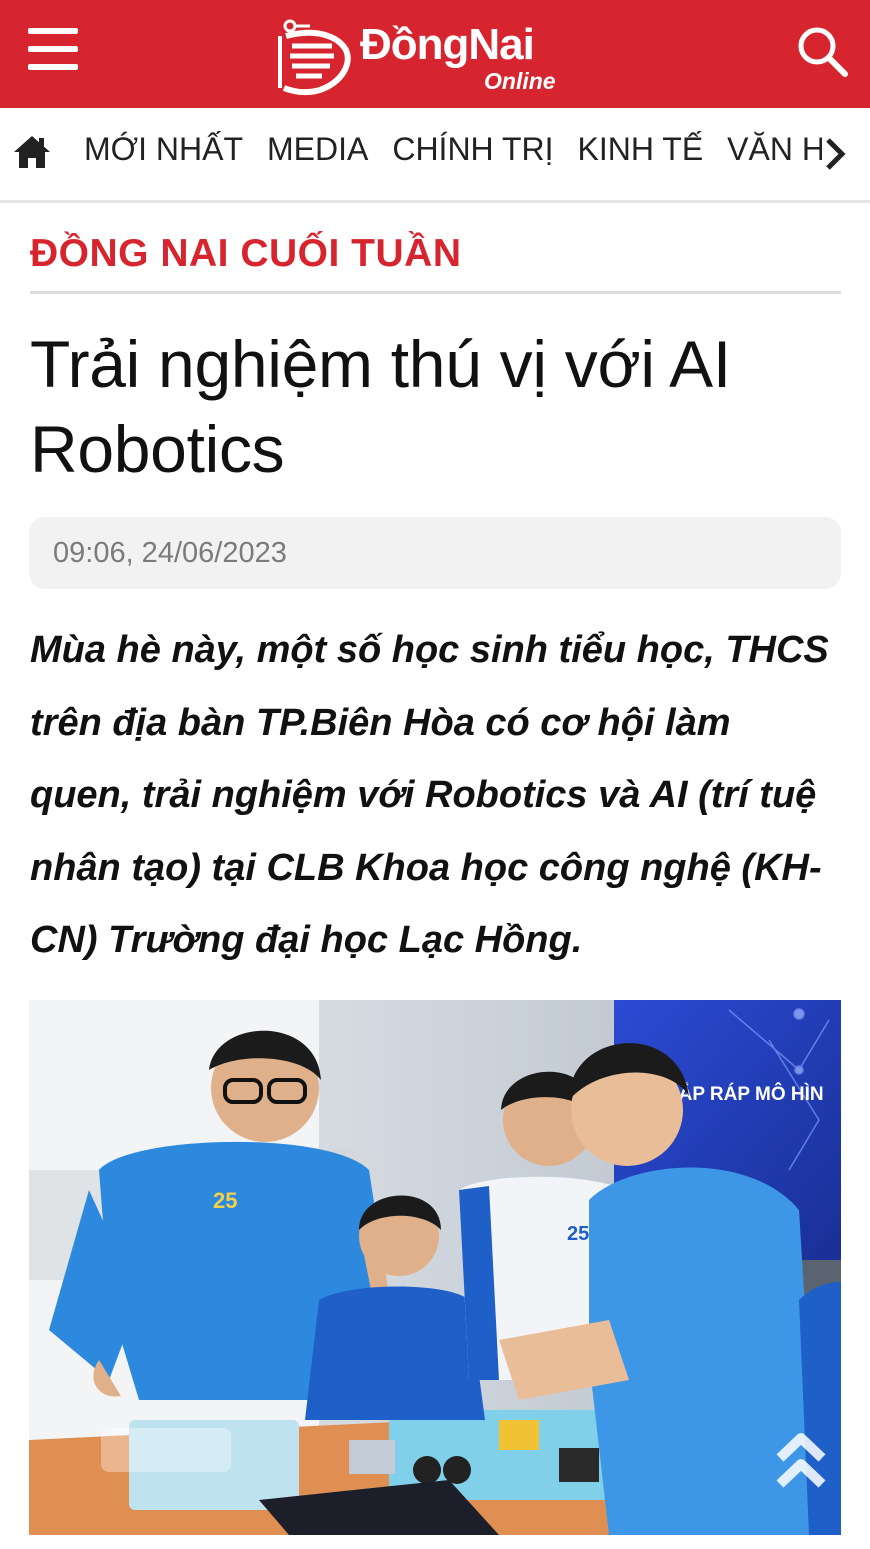 This screenshot has width=870, height=1549. I want to click on logo-mark-icon, so click(314, 57).